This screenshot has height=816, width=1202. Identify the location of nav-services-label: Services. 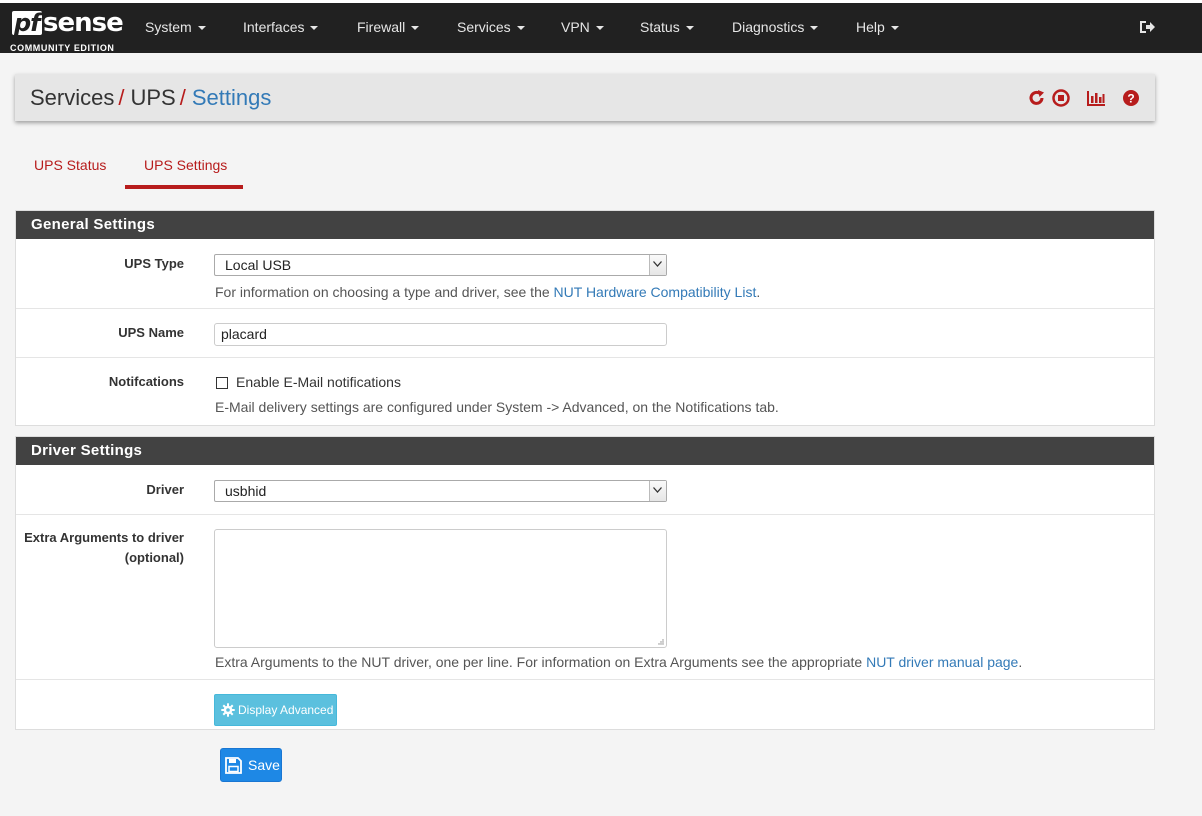
(484, 27).